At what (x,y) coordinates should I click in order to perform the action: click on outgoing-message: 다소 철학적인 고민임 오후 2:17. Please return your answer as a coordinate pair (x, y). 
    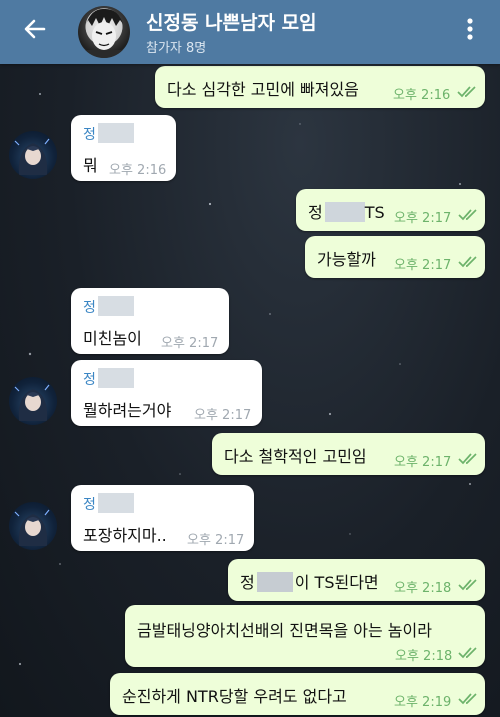
    Looking at the image, I should click on (348, 454).